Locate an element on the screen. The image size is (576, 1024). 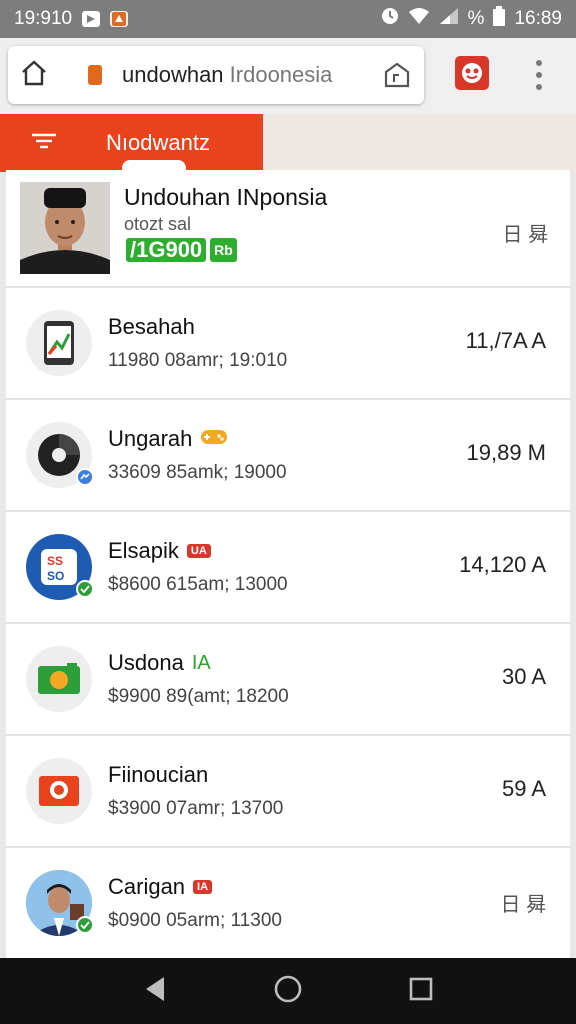
item-amount: 19,89 M is located at coordinates (506, 452).